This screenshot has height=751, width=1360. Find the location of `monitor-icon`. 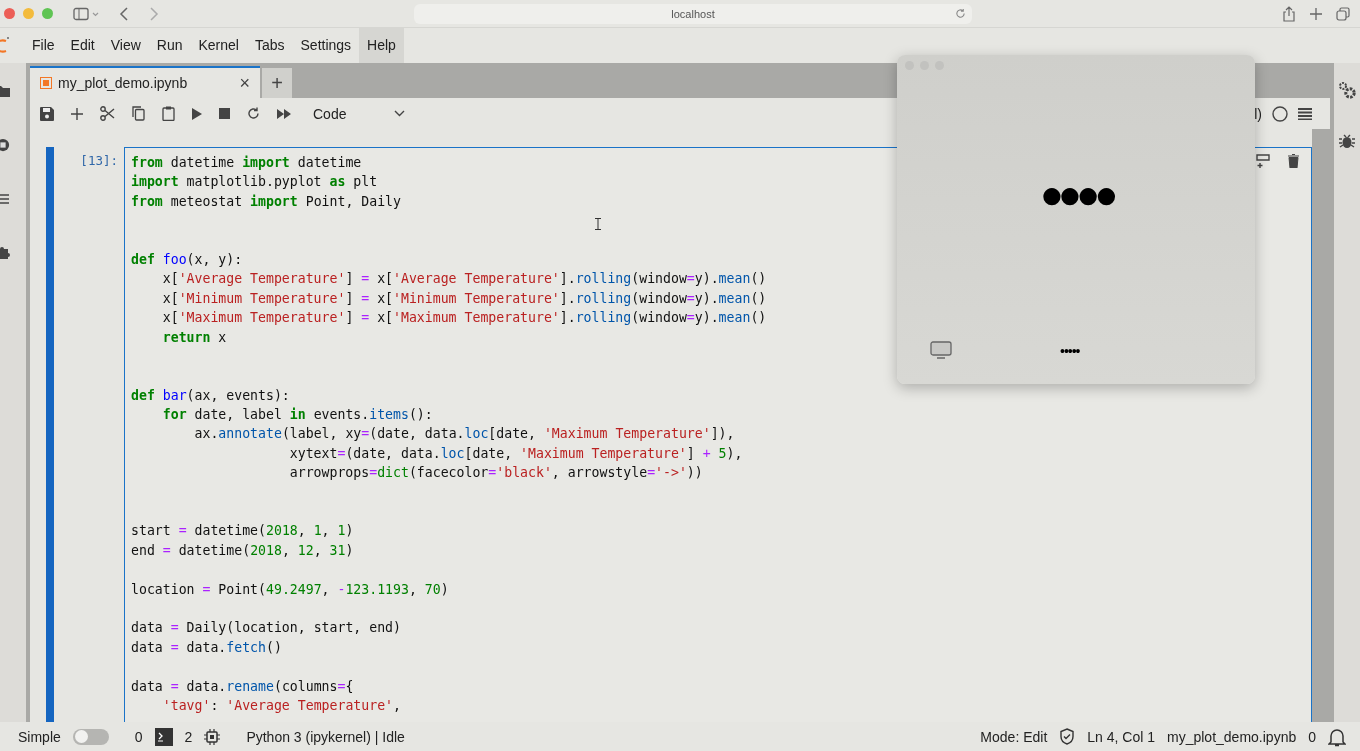

monitor-icon is located at coordinates (941, 350).